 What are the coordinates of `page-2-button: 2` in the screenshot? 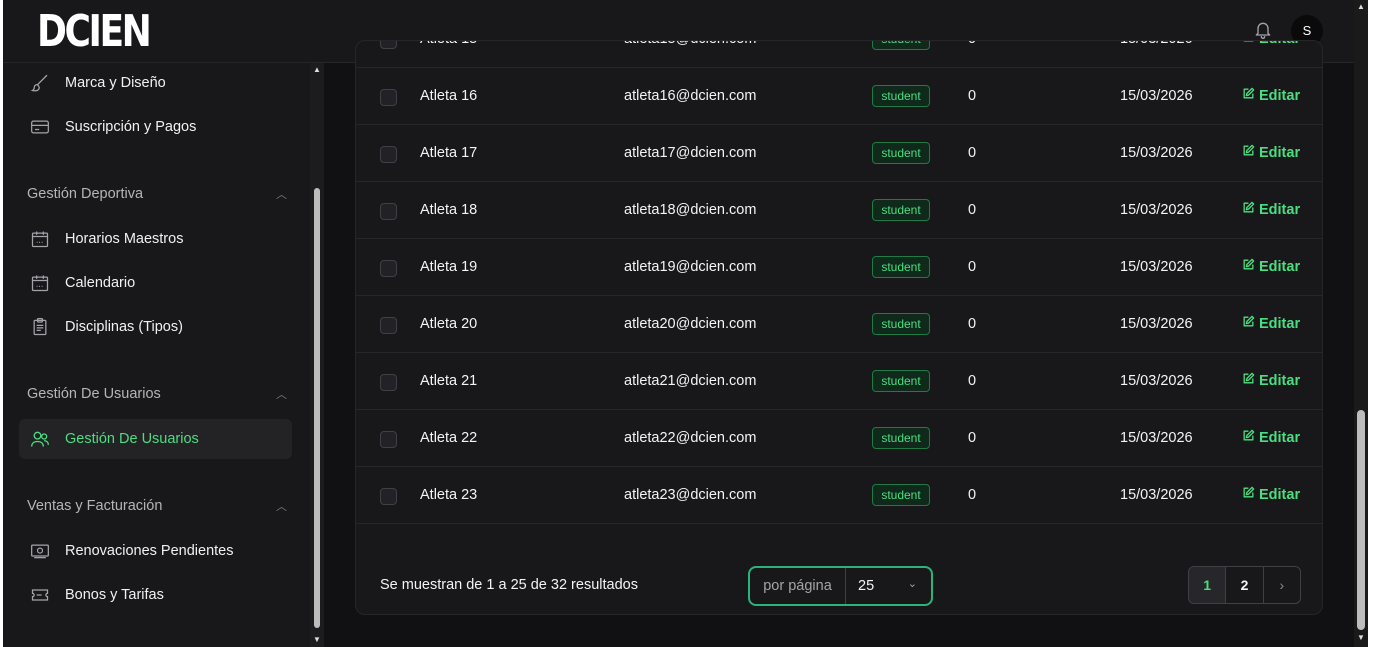 It's located at (1245, 585).